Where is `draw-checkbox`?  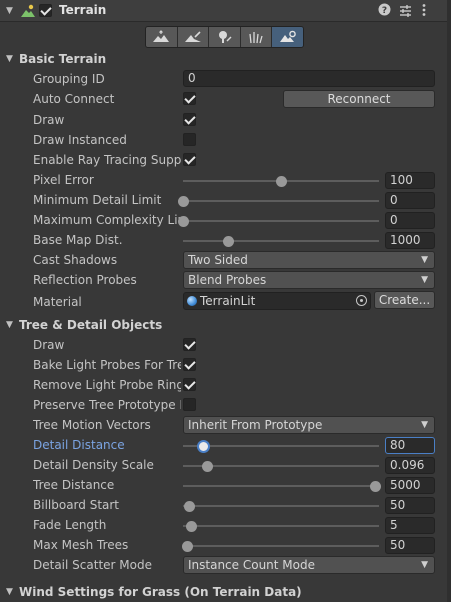
draw-checkbox is located at coordinates (189, 119).